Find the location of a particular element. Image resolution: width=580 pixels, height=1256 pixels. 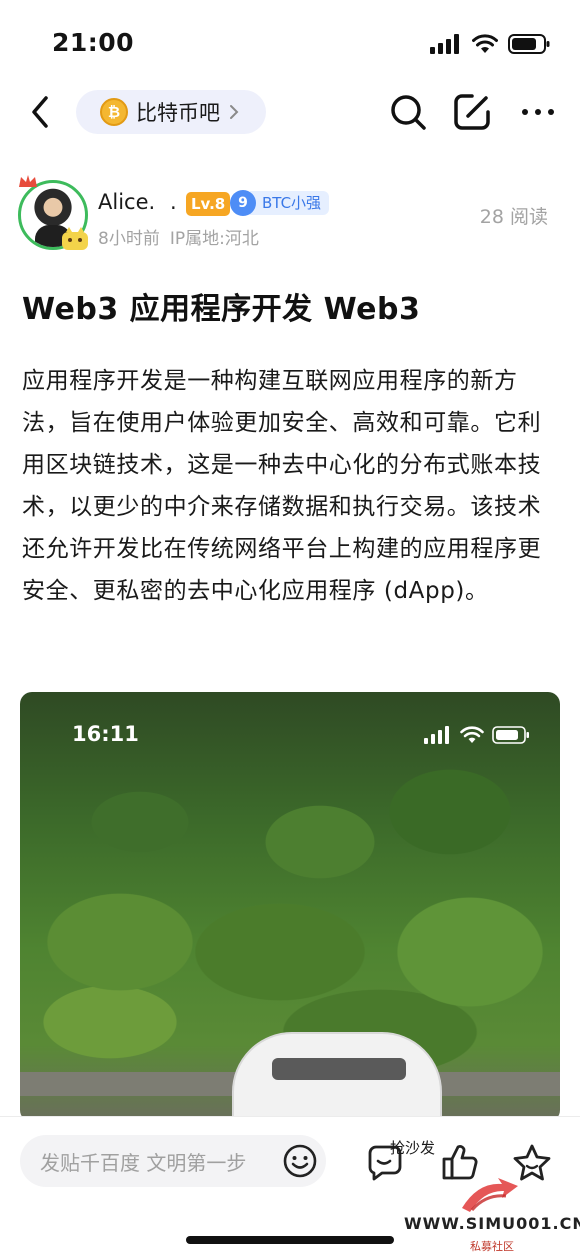

read-count: 28 阅读 is located at coordinates (513, 217).